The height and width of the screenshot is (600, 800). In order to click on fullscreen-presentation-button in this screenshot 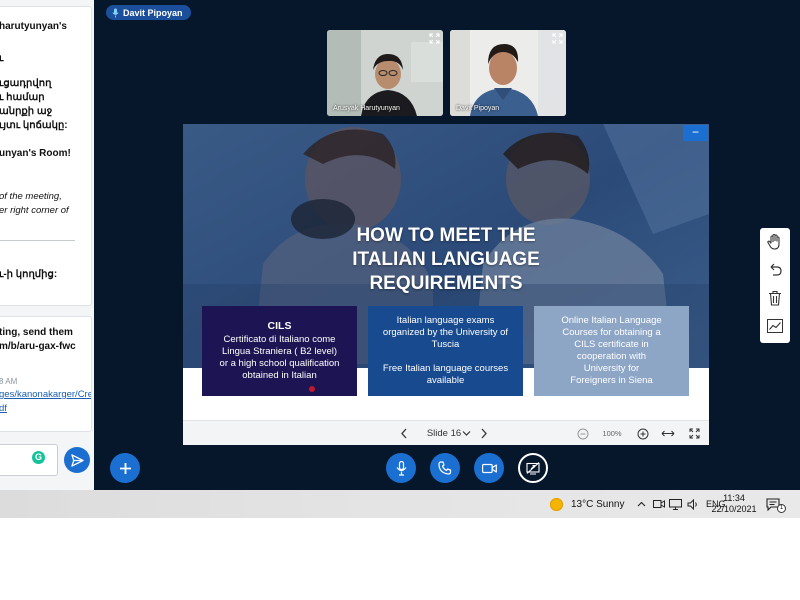, I will do `click(694, 433)`.